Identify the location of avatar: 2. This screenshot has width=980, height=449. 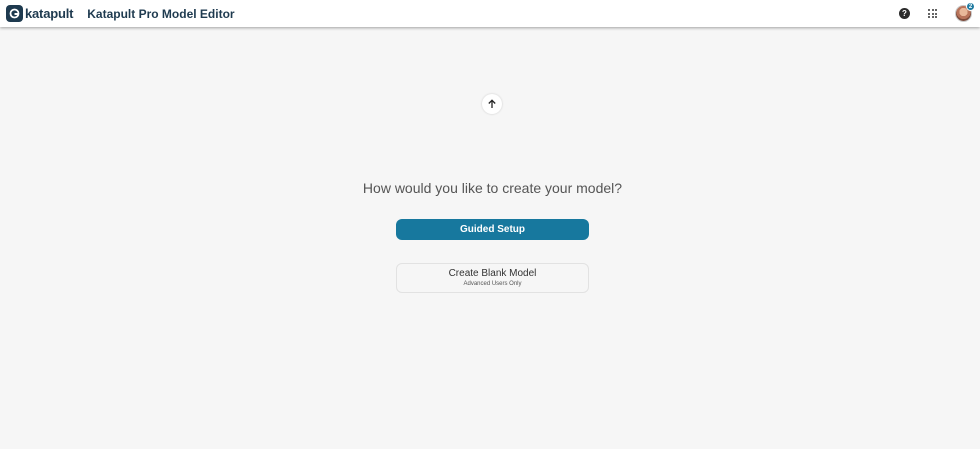
(965, 12).